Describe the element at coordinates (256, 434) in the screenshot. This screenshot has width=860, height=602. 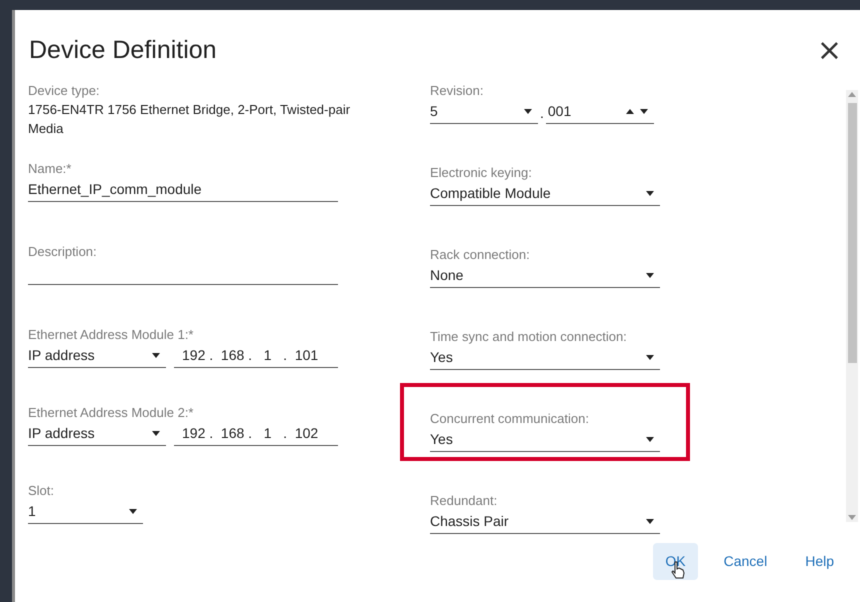
I see `ip-address-field: 192 . 168 . 1 . 102` at that location.